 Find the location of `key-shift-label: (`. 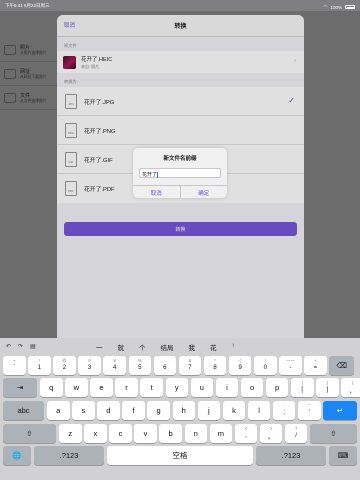

key-shift-label: ( is located at coordinates (240, 360).